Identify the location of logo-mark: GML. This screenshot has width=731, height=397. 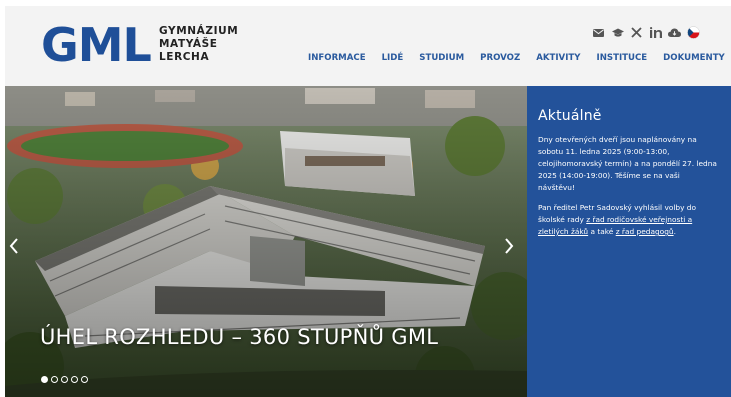
(96, 45).